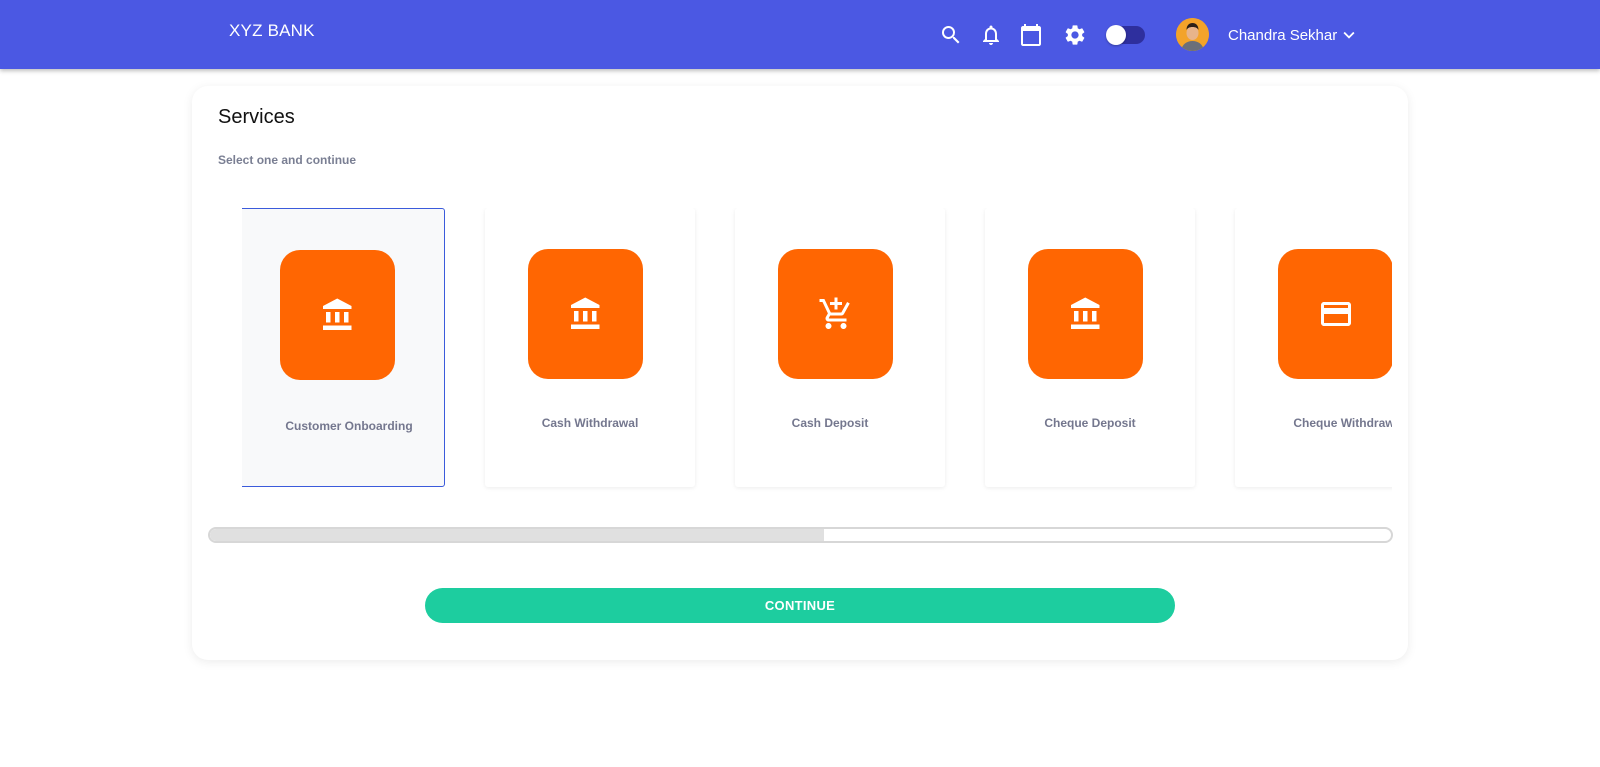 This screenshot has height=767, width=1600. I want to click on scrollbar-thumb, so click(517, 535).